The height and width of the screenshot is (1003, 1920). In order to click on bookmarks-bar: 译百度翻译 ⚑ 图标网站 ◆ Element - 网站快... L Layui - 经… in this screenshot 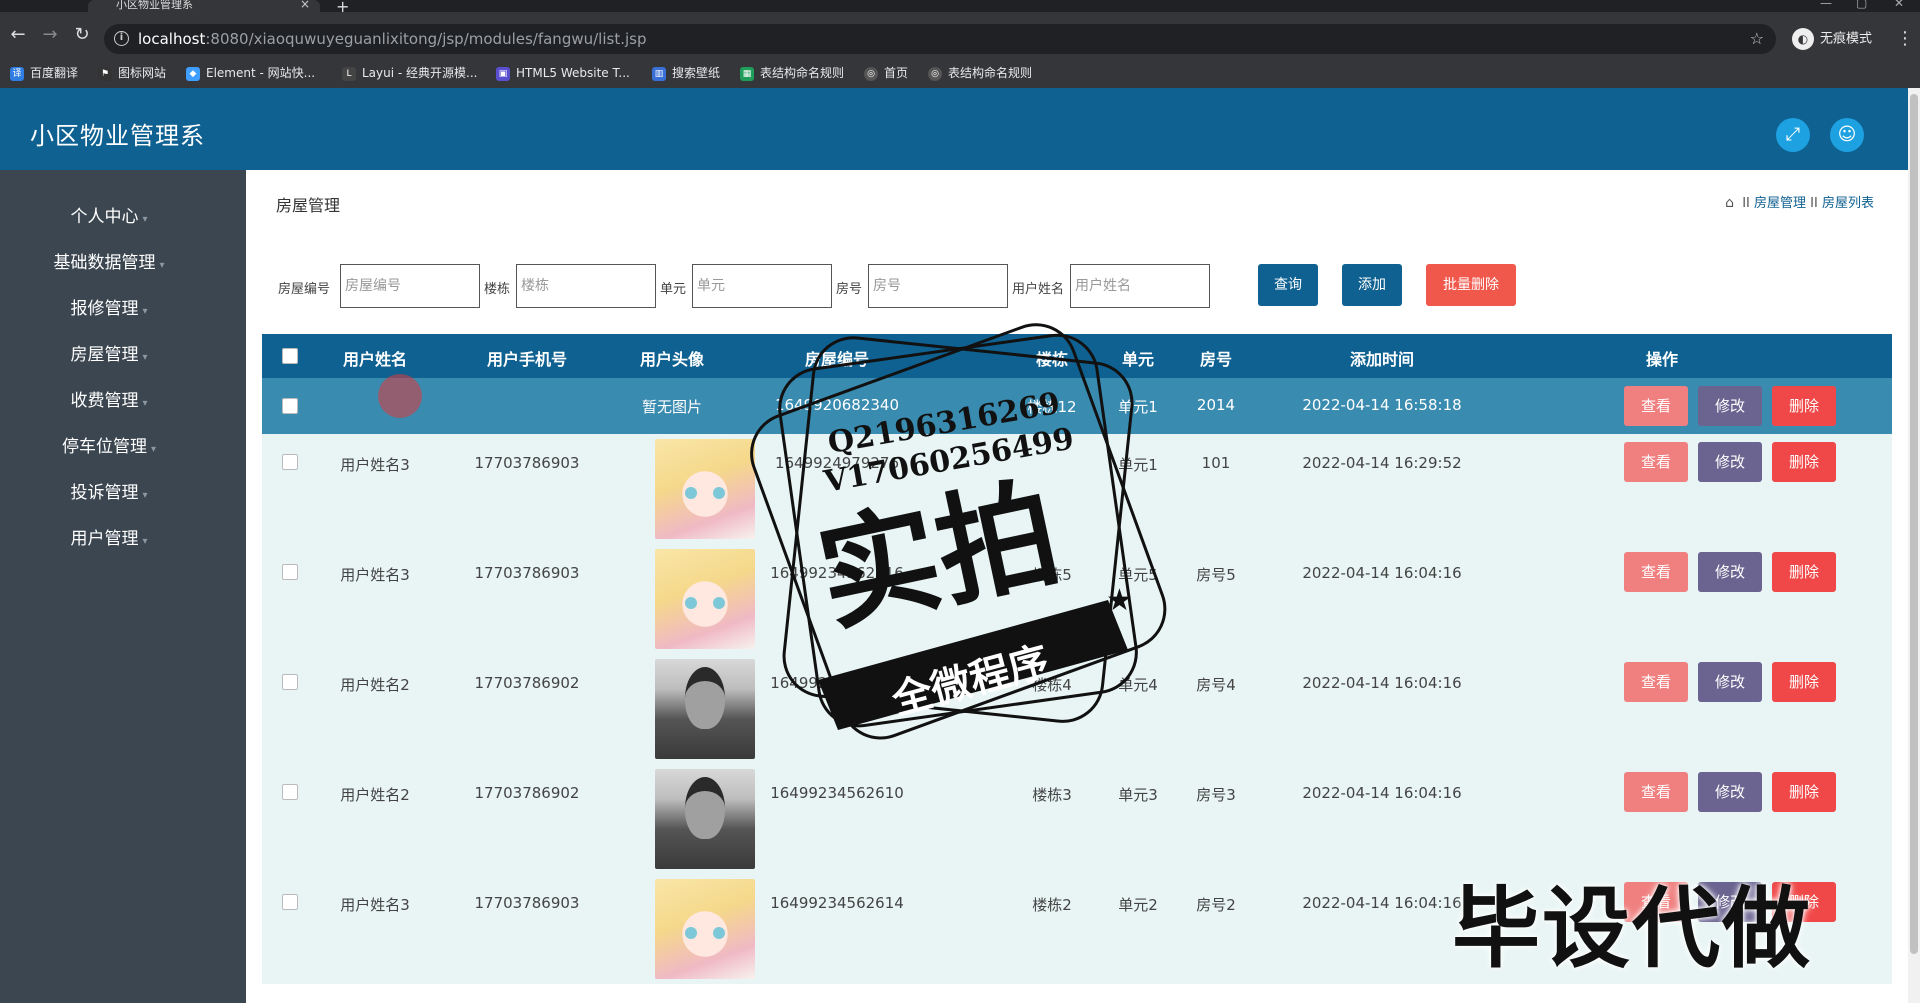, I will do `click(960, 73)`.